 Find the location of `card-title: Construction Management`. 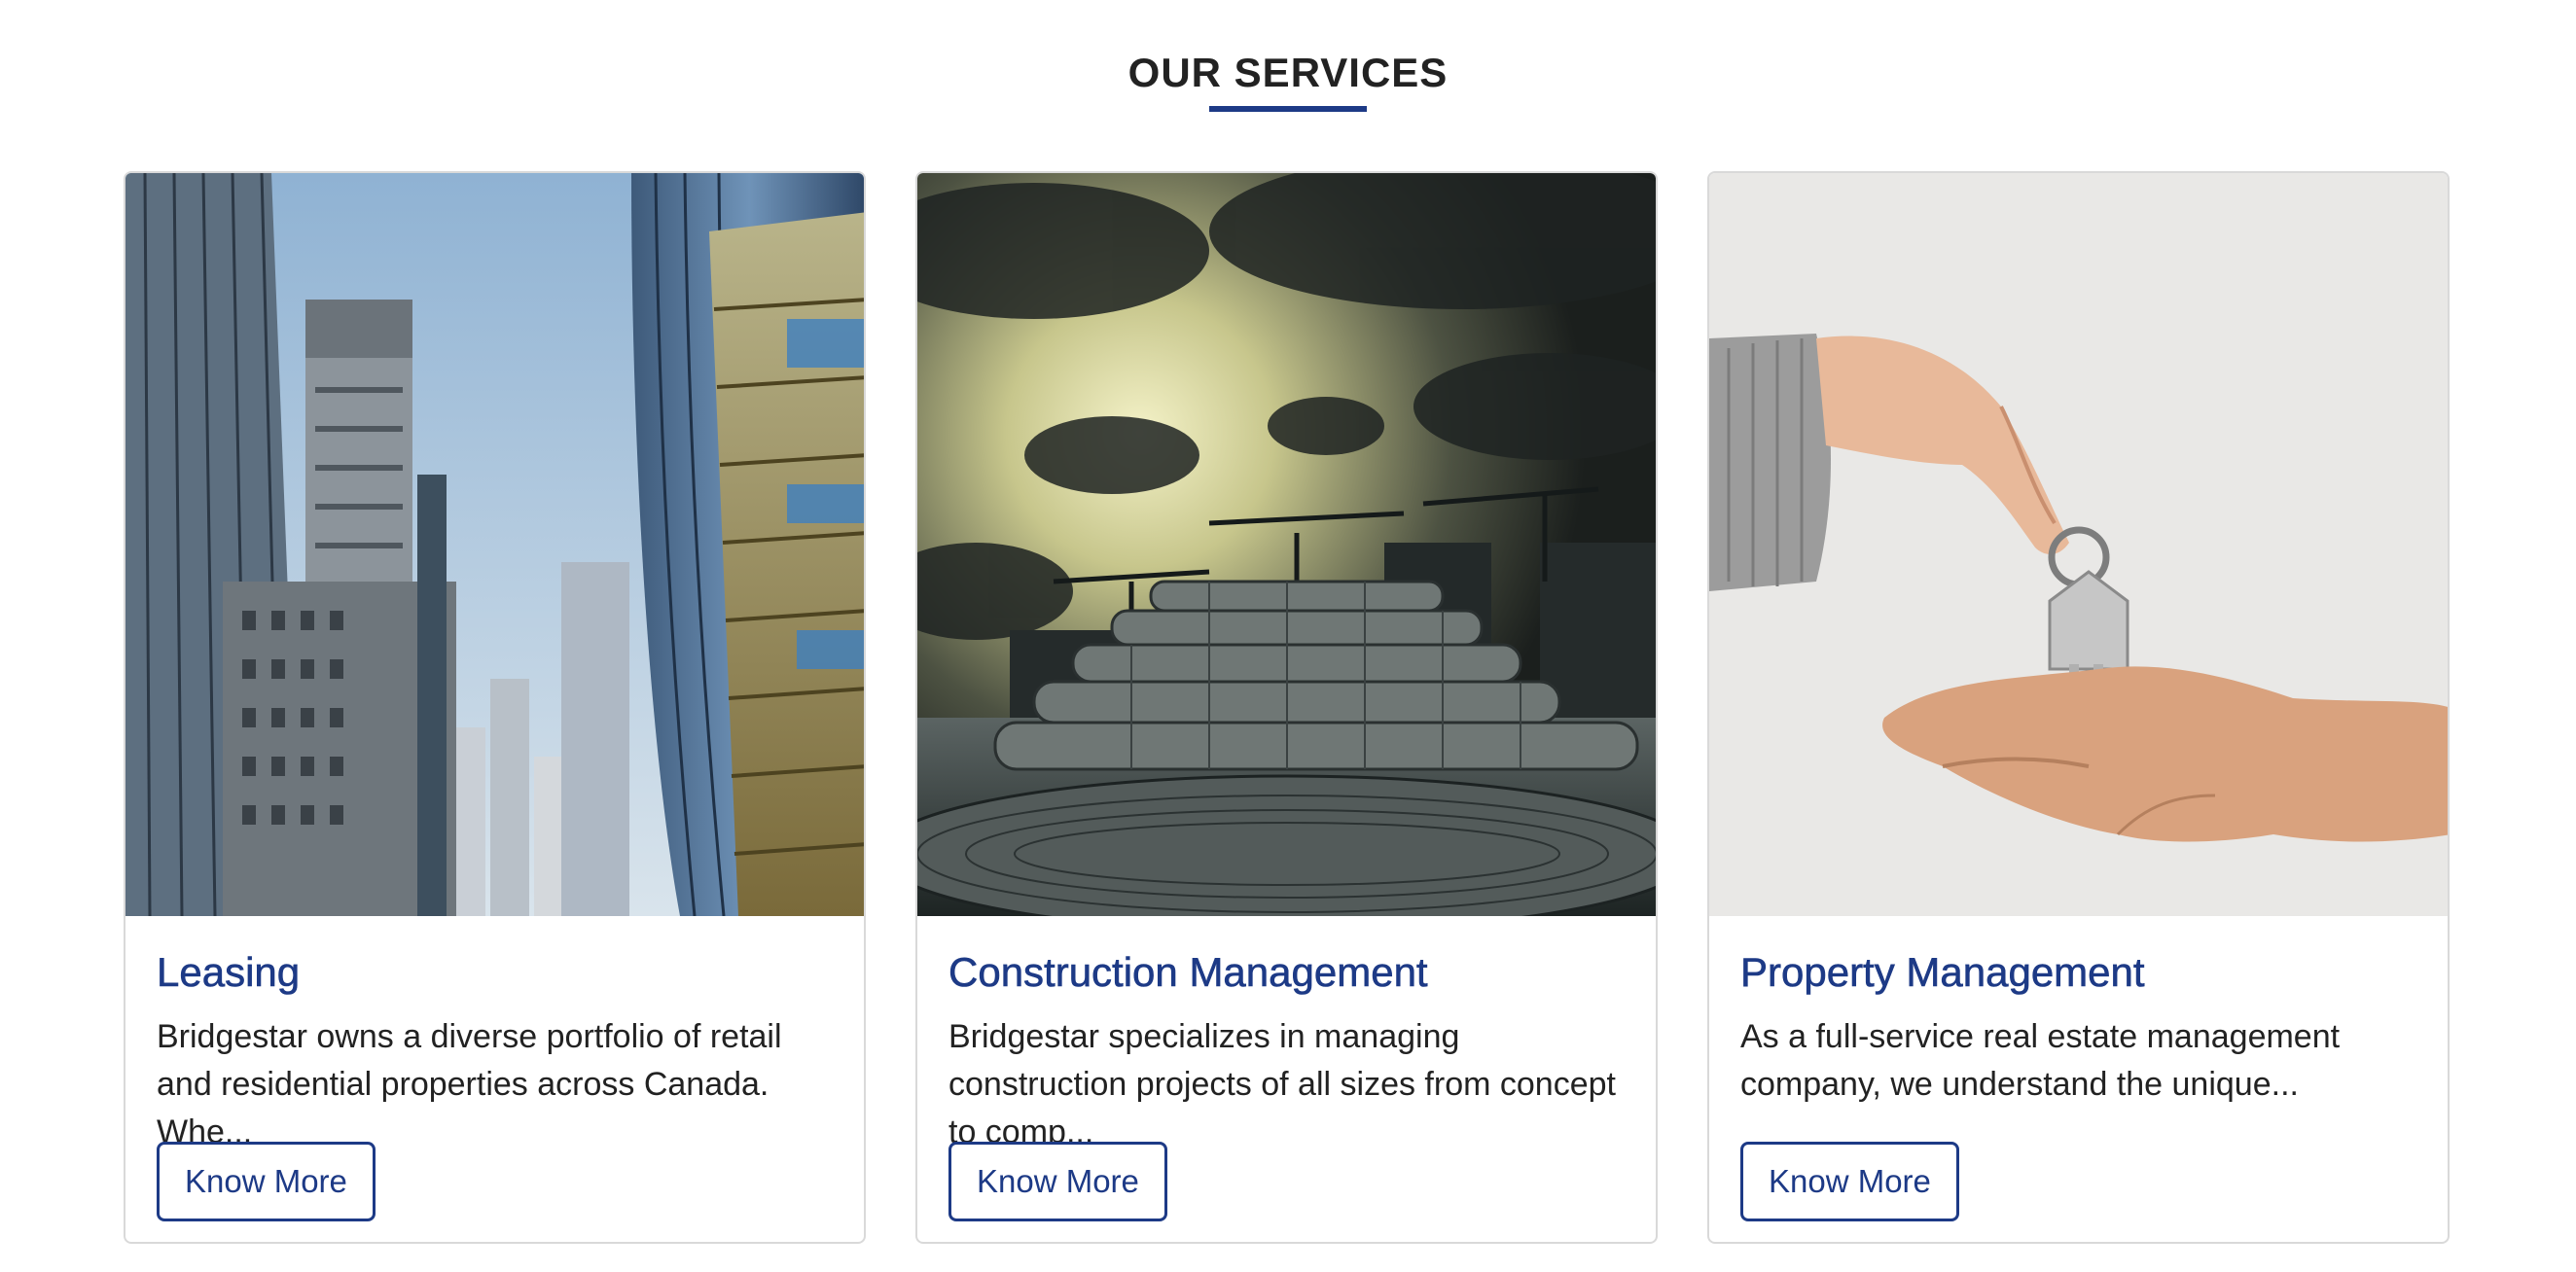

card-title: Construction Management is located at coordinates (1188, 973).